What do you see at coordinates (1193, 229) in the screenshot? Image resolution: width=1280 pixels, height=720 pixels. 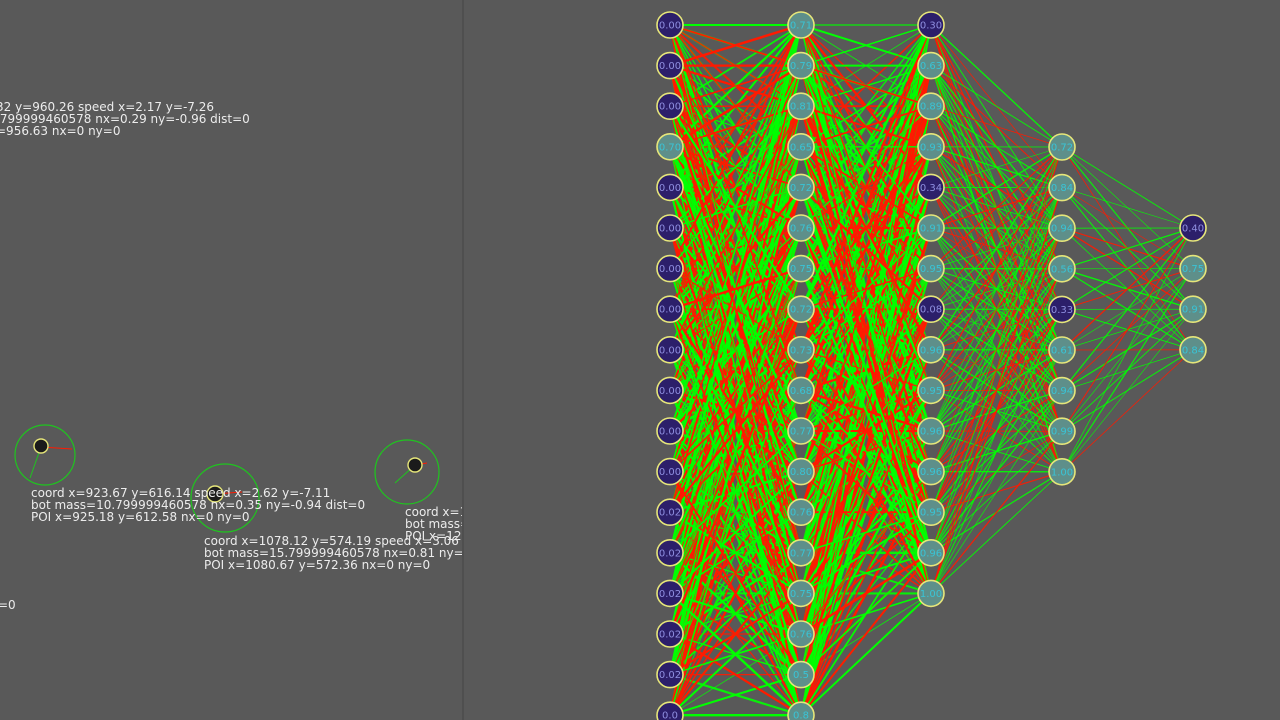 I see `neuron-value: 0.40` at bounding box center [1193, 229].